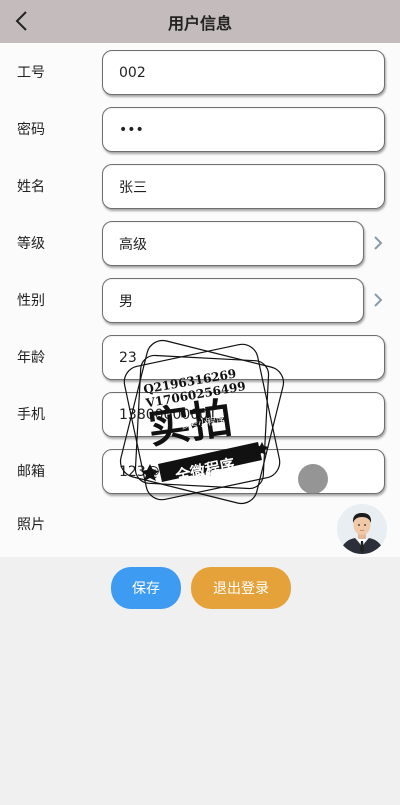 The height and width of the screenshot is (805, 400). I want to click on employee-id-label: 工号, so click(31, 72).